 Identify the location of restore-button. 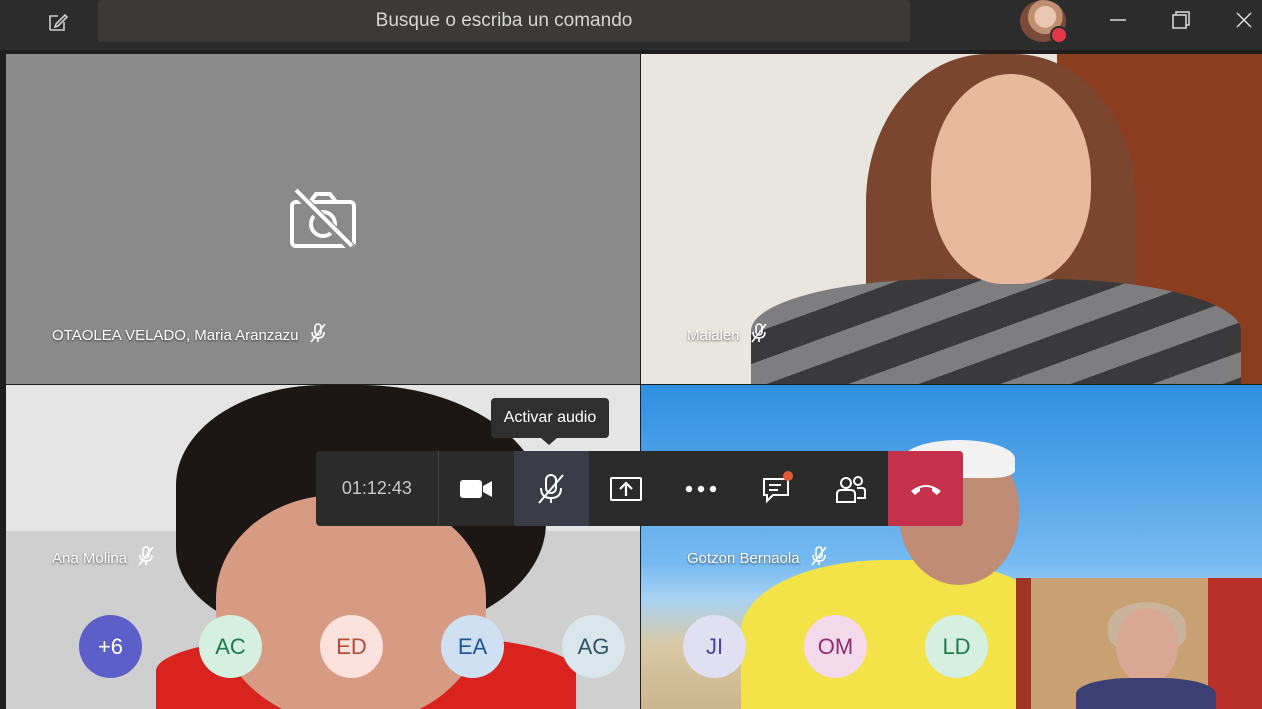
(1181, 20).